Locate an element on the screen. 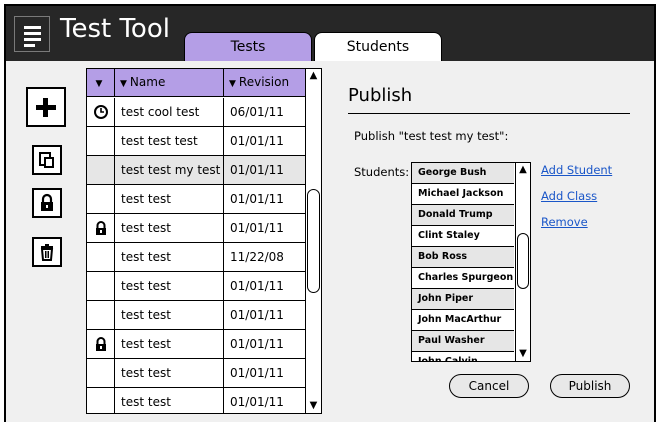 The height and width of the screenshot is (426, 660). table-row: test test 11/22/08 is located at coordinates (196, 257).